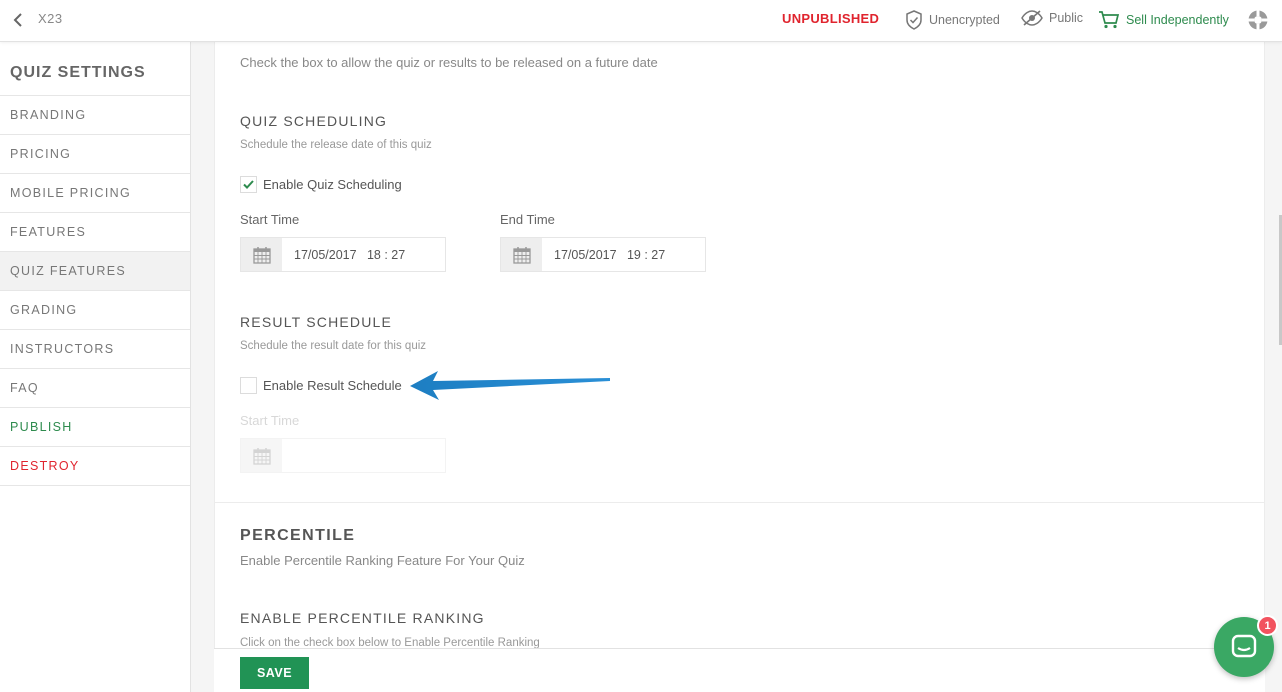 Image resolution: width=1282 pixels, height=692 pixels. I want to click on quiz-start-time-label: Start Time, so click(270, 219).